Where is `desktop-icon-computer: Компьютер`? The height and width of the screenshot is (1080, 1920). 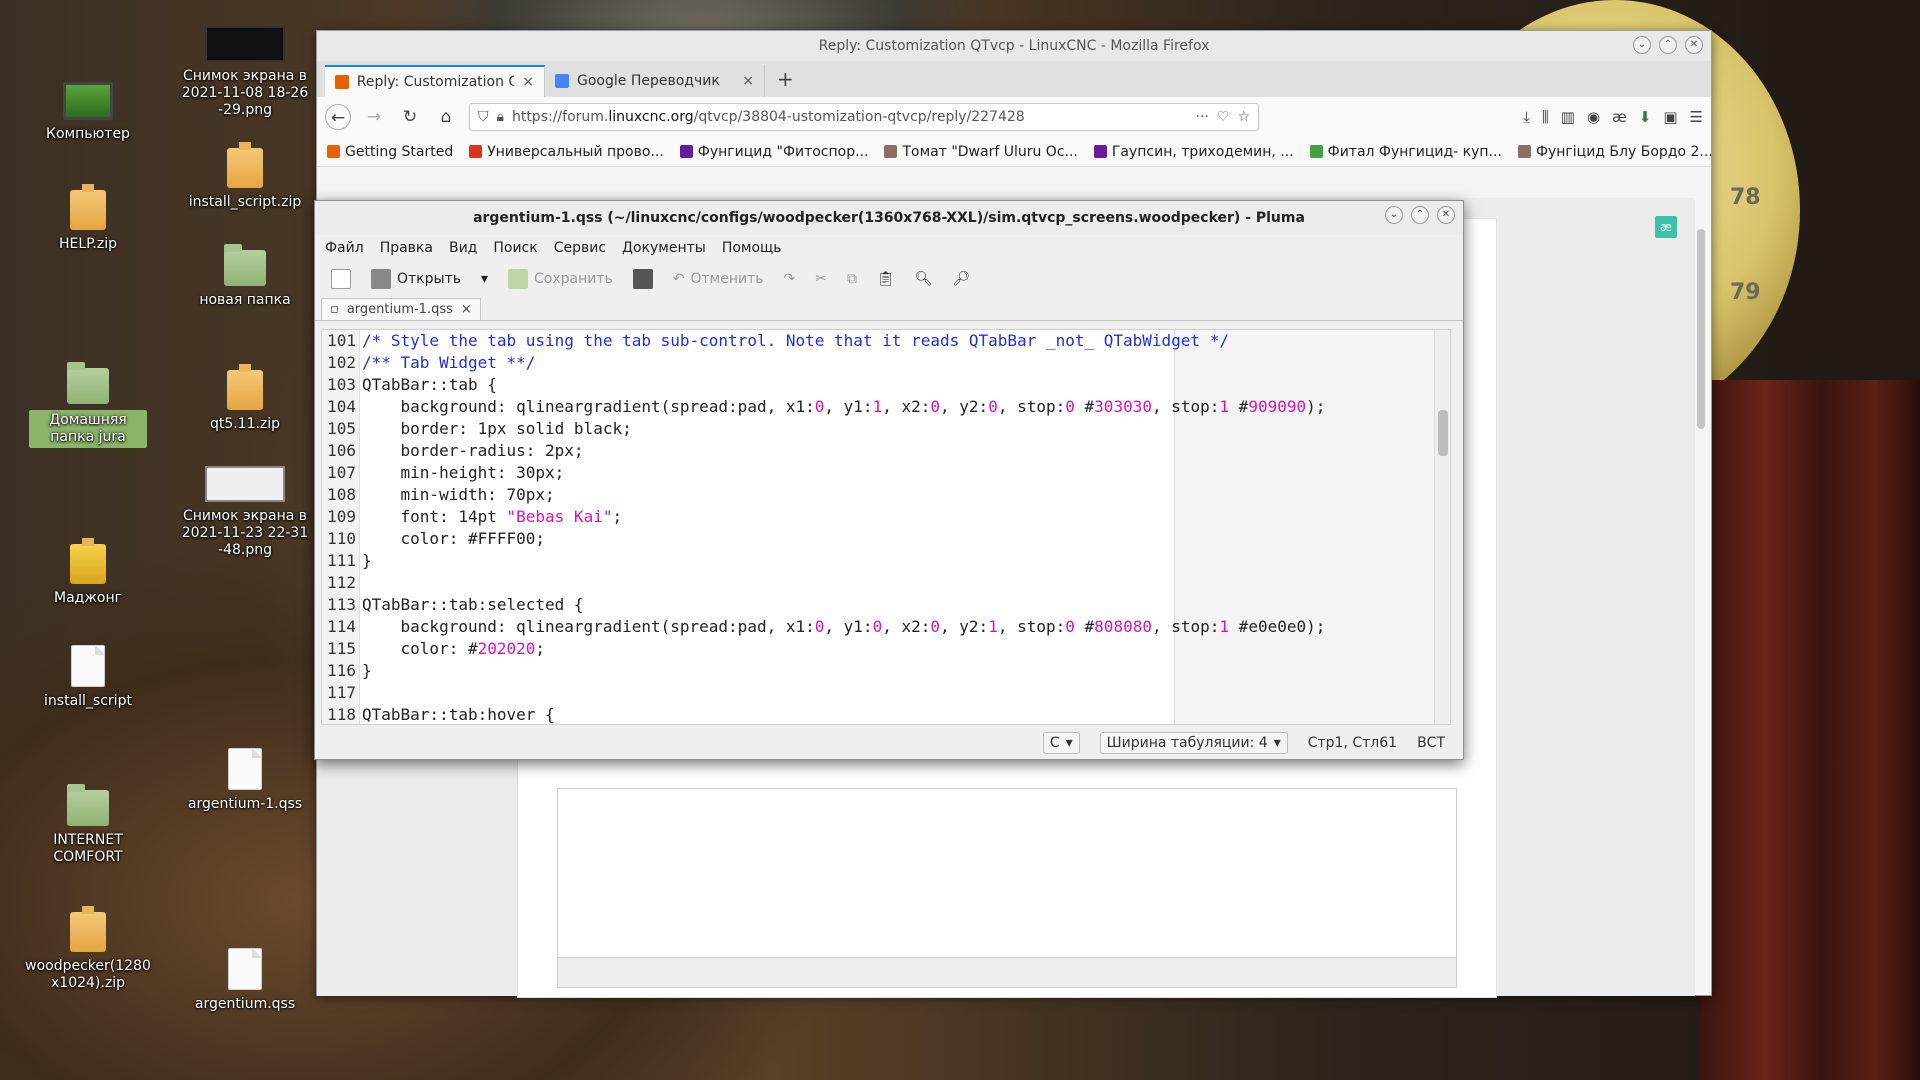
desktop-icon-computer: Компьютер is located at coordinates (88, 112).